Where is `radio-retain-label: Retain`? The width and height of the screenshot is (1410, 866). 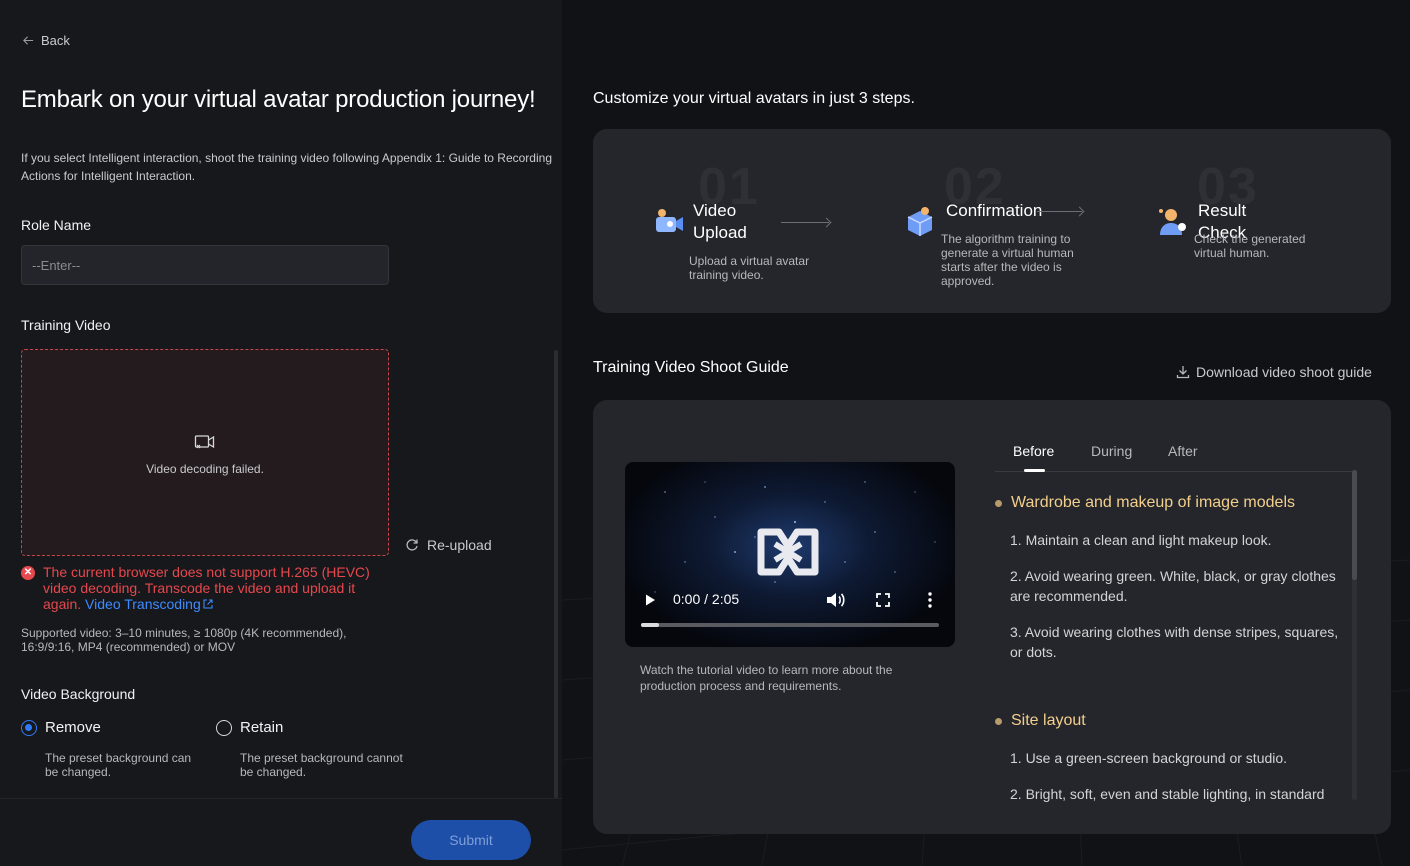 radio-retain-label: Retain is located at coordinates (262, 727).